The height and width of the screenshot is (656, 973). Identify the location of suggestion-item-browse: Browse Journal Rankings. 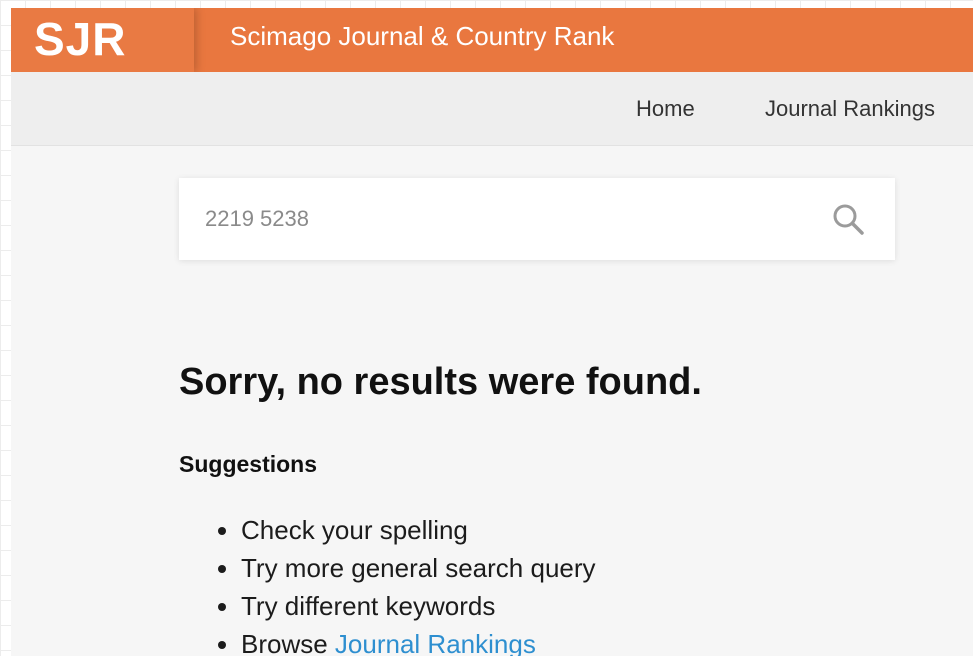
(418, 640).